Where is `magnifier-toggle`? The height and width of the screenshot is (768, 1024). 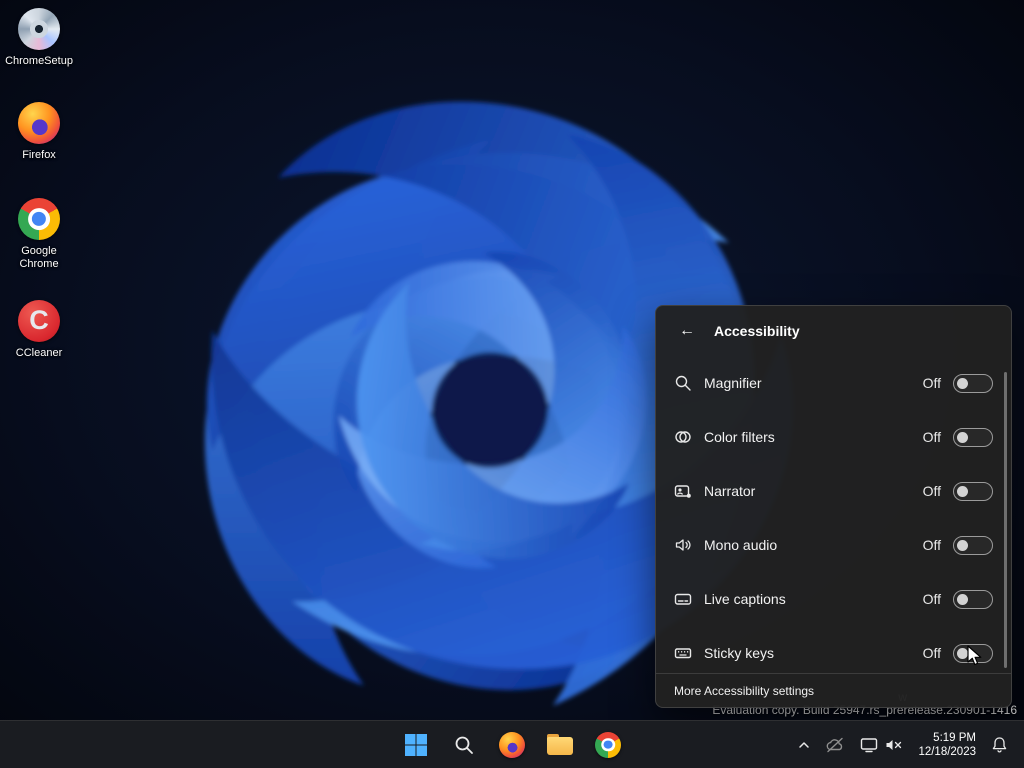 magnifier-toggle is located at coordinates (973, 383).